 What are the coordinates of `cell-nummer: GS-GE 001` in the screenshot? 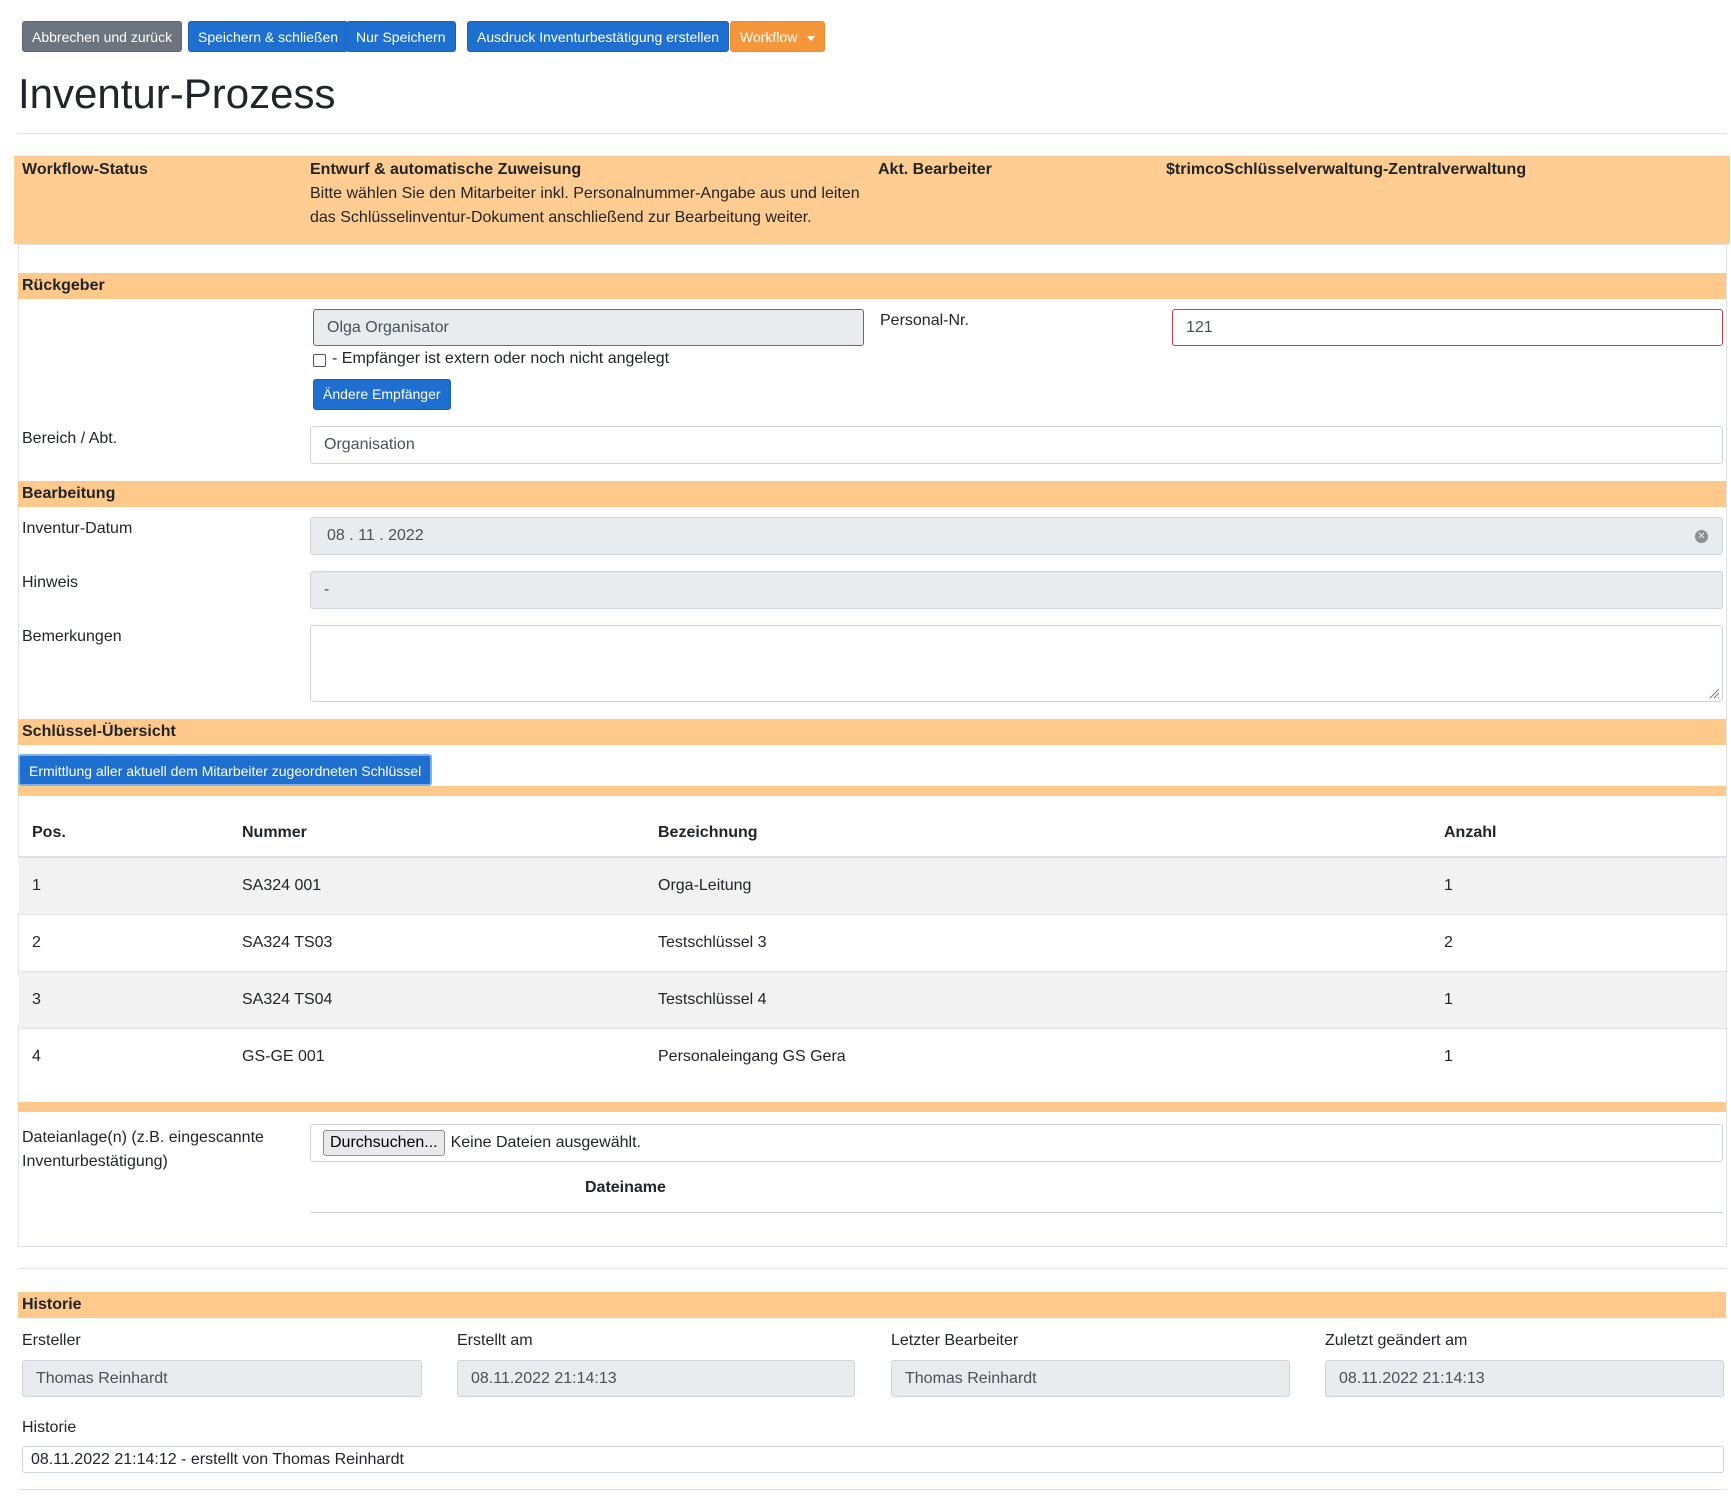 It's located at (436, 1056).